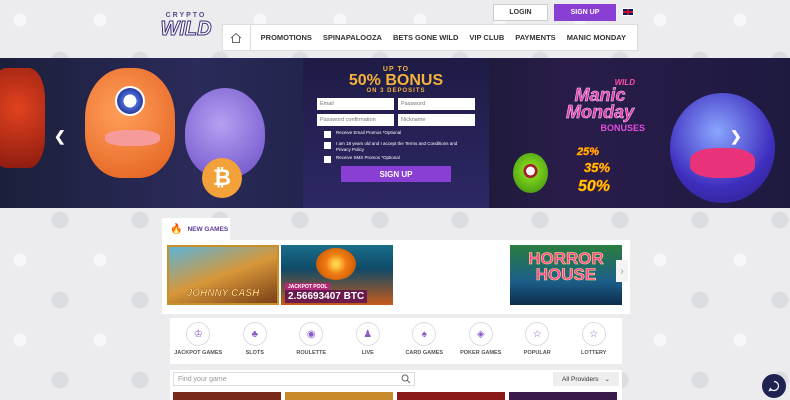 The width and height of the screenshot is (790, 400). I want to click on promo-percent-35: 35%, so click(597, 168).